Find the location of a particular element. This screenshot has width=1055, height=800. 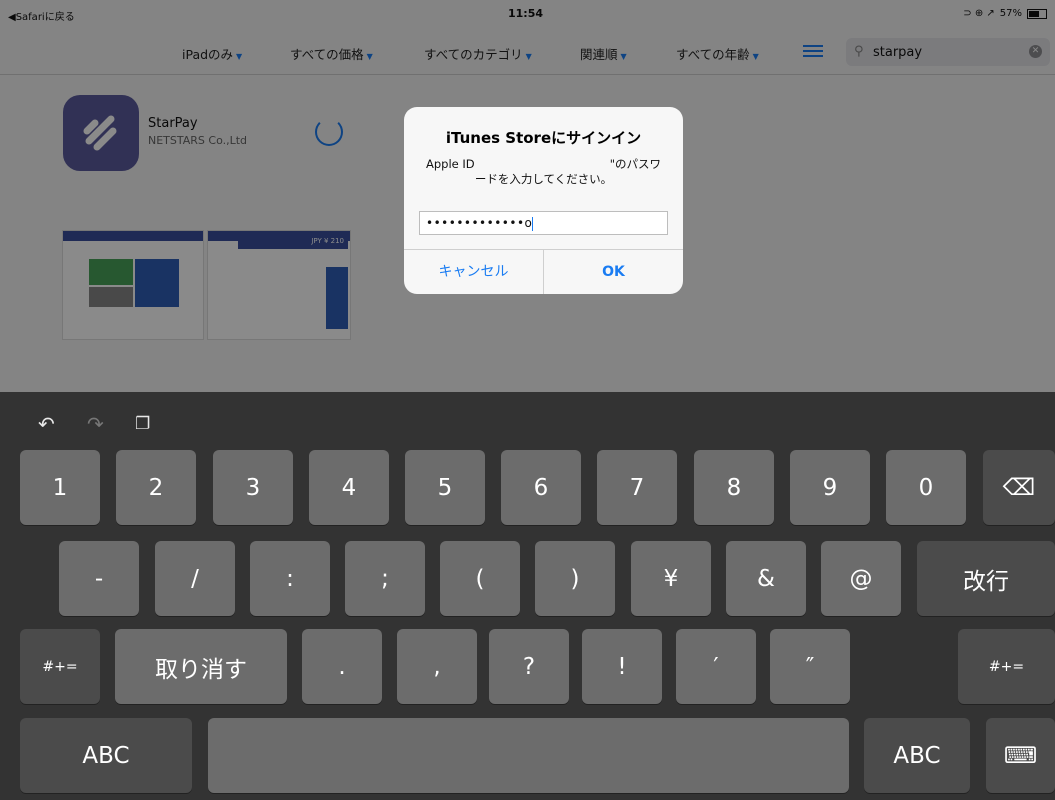

backspace-icon: ⌫ is located at coordinates (1019, 487).